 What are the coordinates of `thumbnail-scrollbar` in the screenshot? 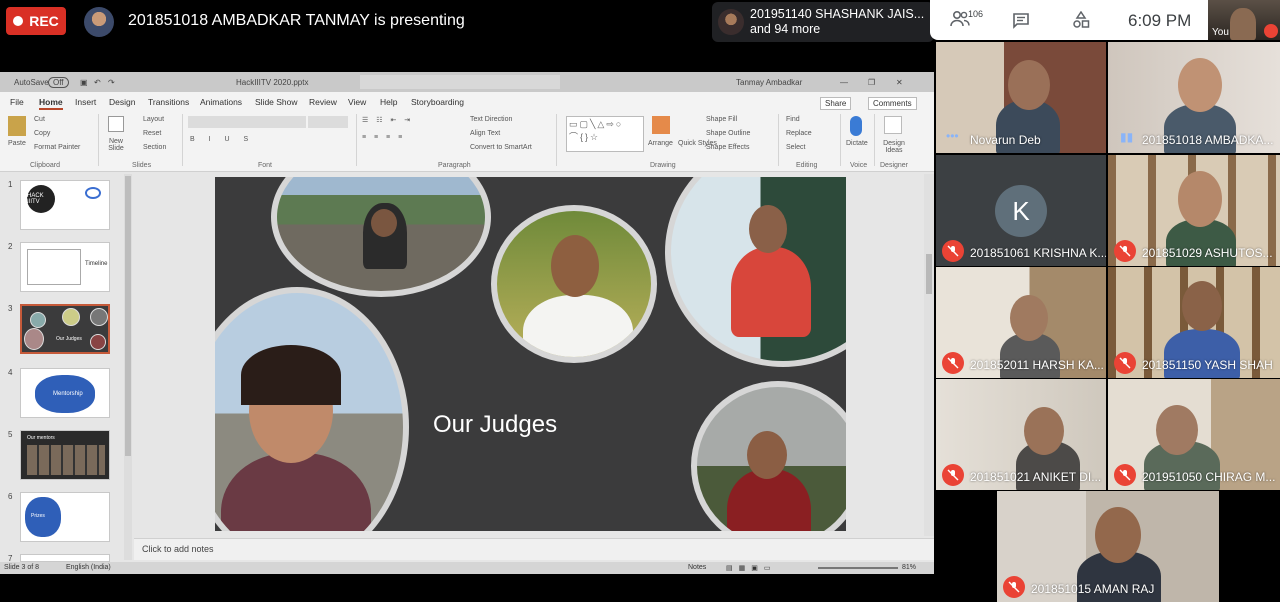 It's located at (128, 367).